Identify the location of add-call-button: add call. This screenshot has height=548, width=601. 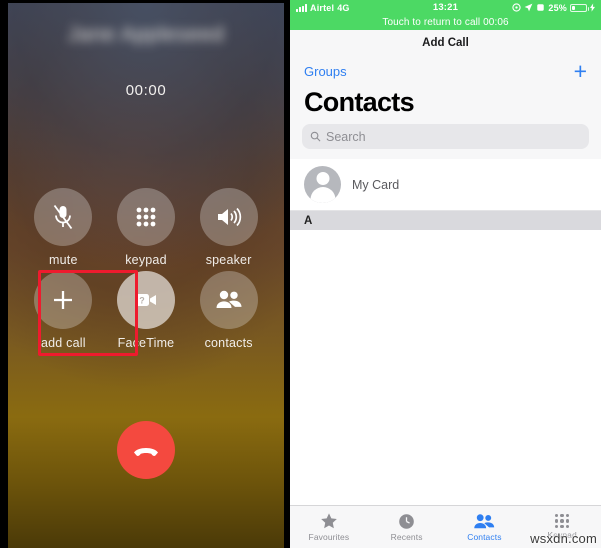
(63, 310).